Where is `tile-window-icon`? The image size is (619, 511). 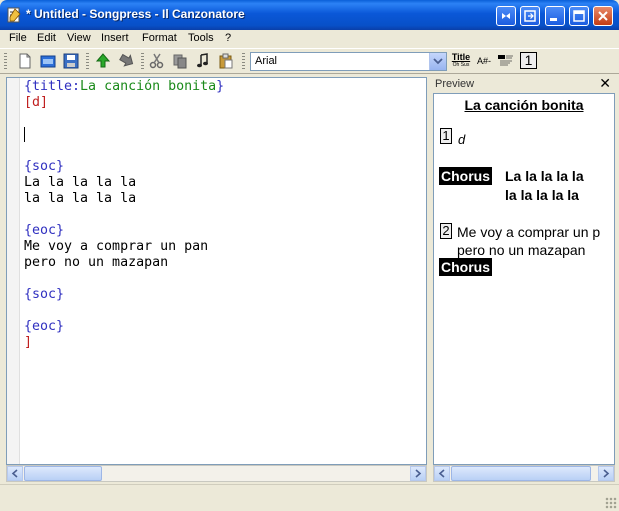
tile-window-icon is located at coordinates (530, 16).